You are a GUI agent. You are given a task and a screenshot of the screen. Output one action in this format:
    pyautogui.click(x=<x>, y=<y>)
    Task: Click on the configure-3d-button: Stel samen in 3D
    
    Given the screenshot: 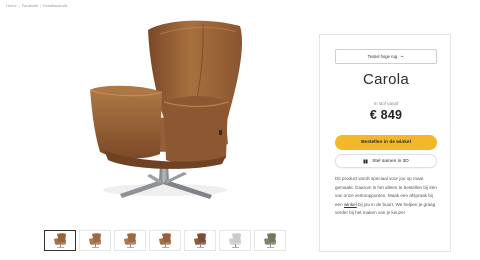 What is the action you would take?
    pyautogui.click(x=386, y=161)
    